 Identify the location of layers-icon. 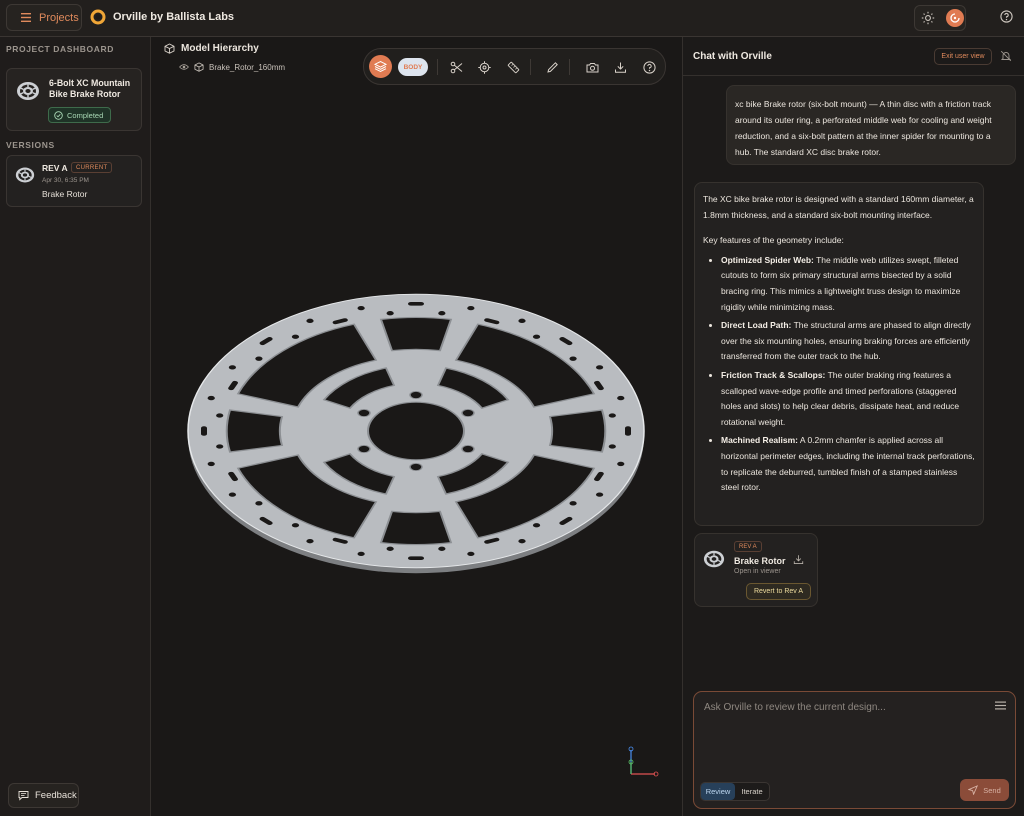
(380, 66).